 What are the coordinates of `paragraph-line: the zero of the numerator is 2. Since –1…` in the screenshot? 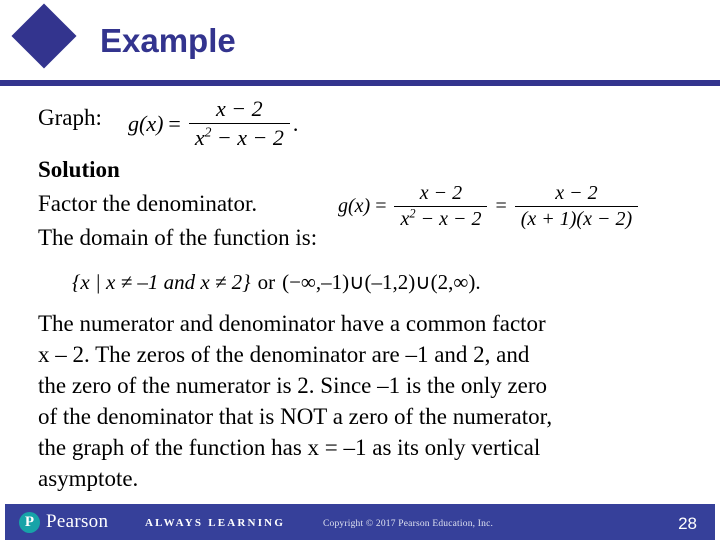 It's located at (293, 385).